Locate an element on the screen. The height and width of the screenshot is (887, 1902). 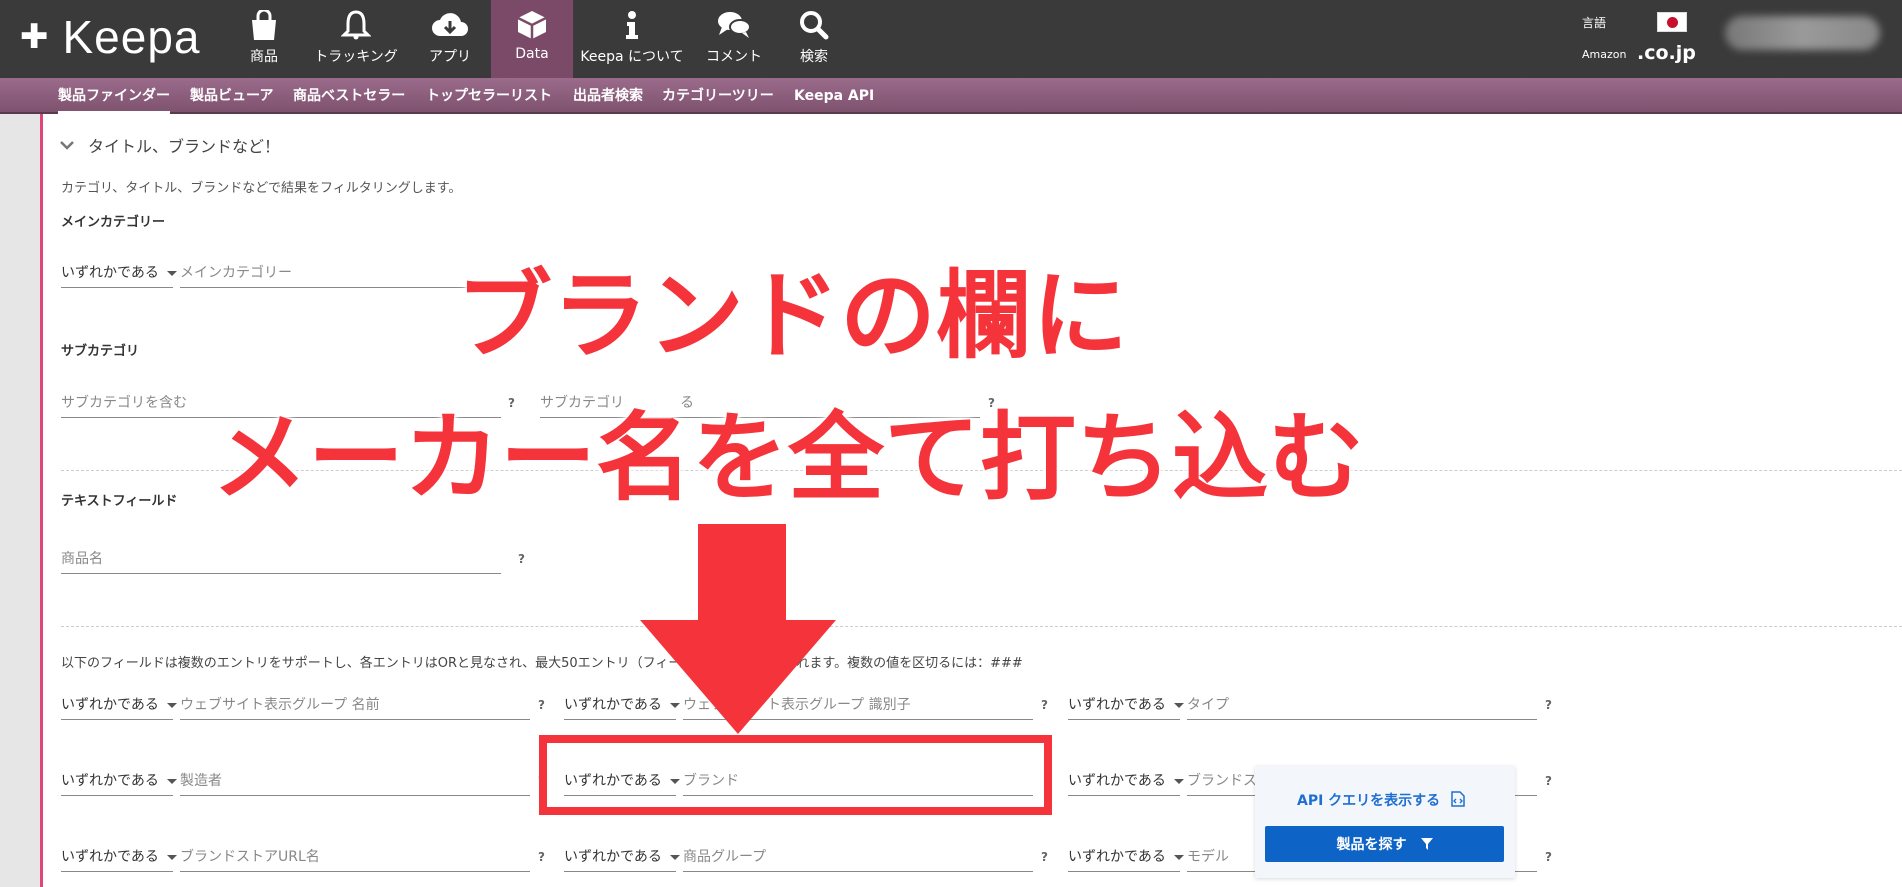
type-select: いずれかである is located at coordinates (1126, 707).